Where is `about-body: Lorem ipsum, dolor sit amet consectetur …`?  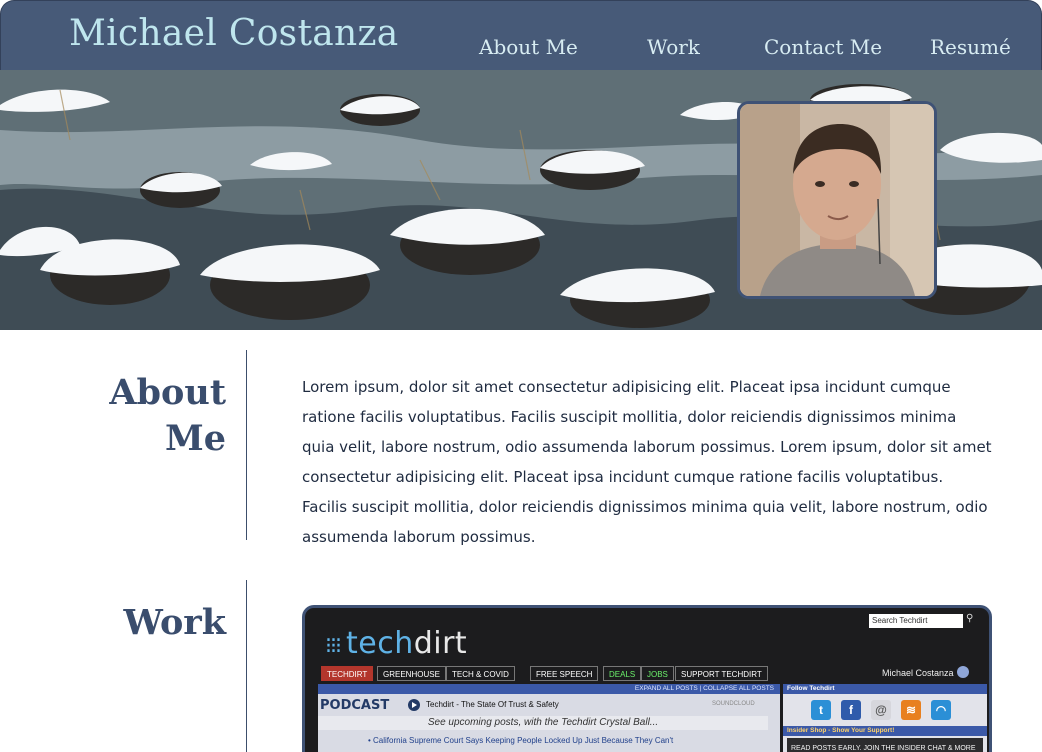 about-body: Lorem ipsum, dolor sit amet consectetur … is located at coordinates (647, 462).